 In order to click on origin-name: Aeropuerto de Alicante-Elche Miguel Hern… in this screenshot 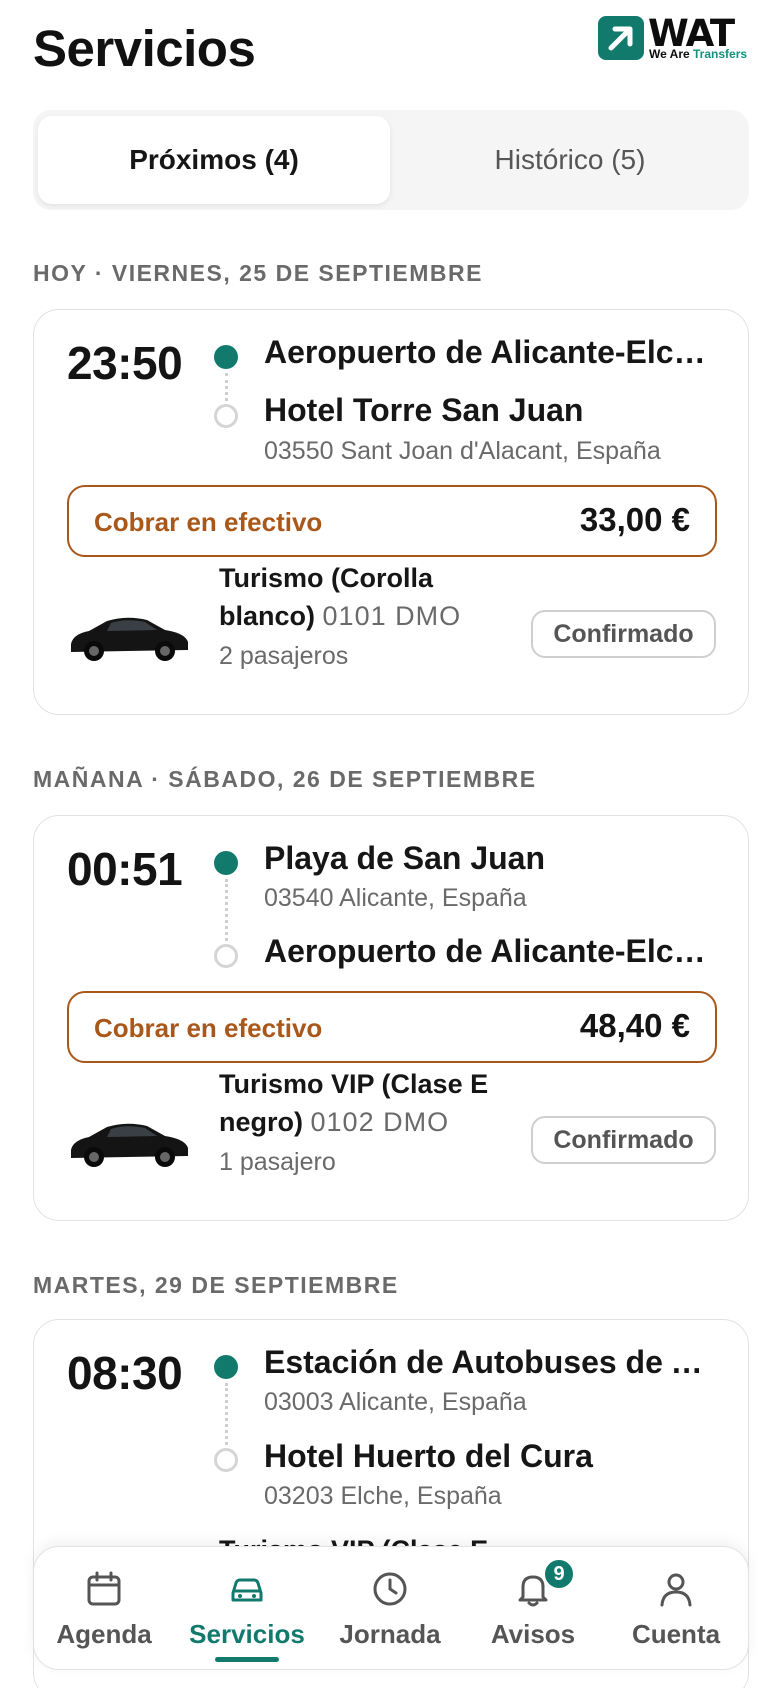, I will do `click(491, 352)`.